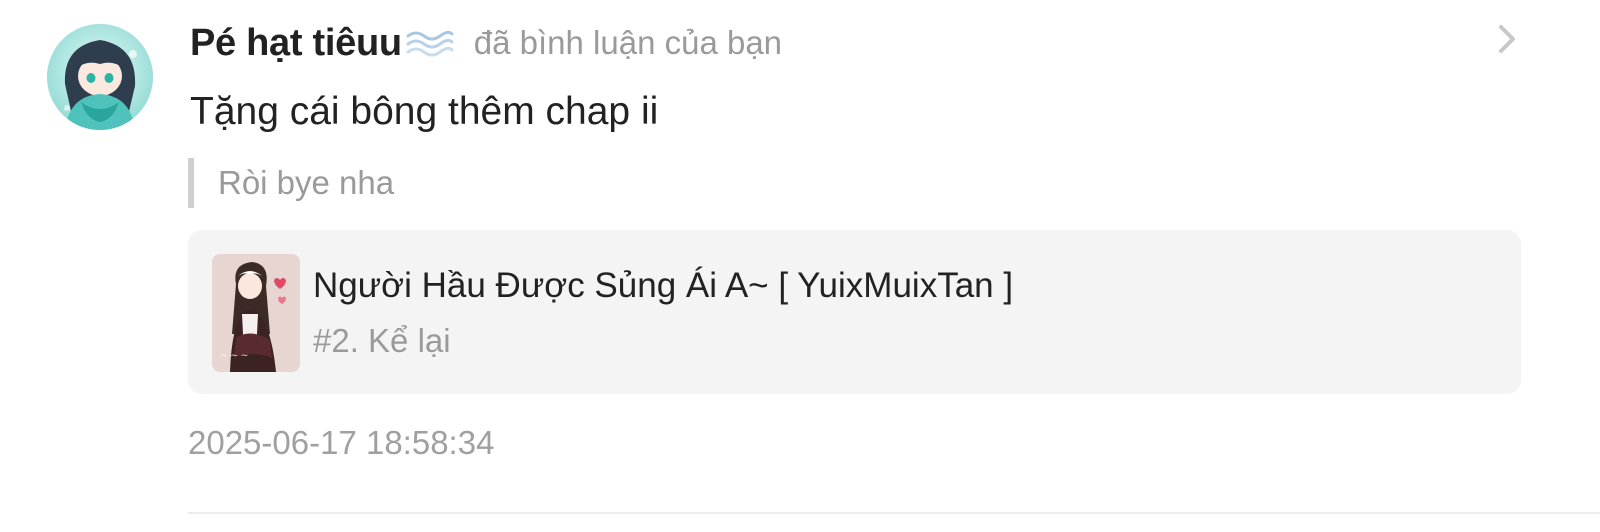 This screenshot has height=532, width=1600. Describe the element at coordinates (429, 43) in the screenshot. I see `wave-icon` at that location.